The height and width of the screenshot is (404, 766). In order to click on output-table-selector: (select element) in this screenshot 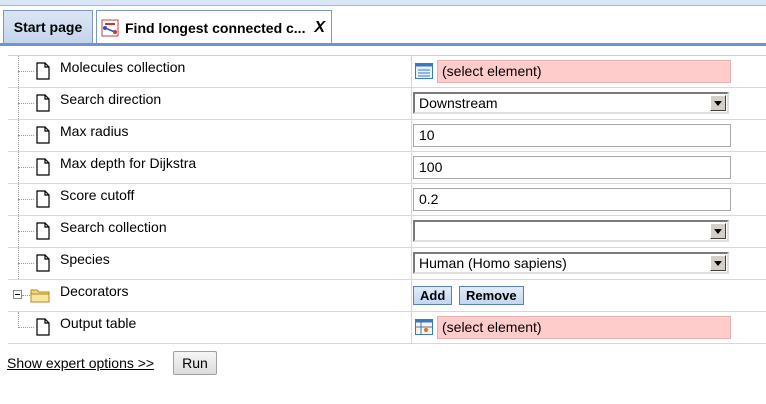, I will do `click(572, 327)`.